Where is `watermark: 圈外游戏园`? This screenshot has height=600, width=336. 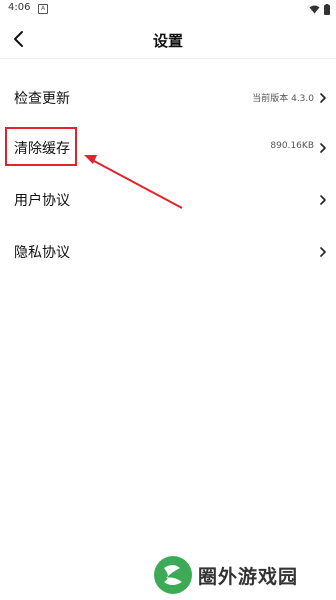 watermark: 圈外游戏园 is located at coordinates (244, 575).